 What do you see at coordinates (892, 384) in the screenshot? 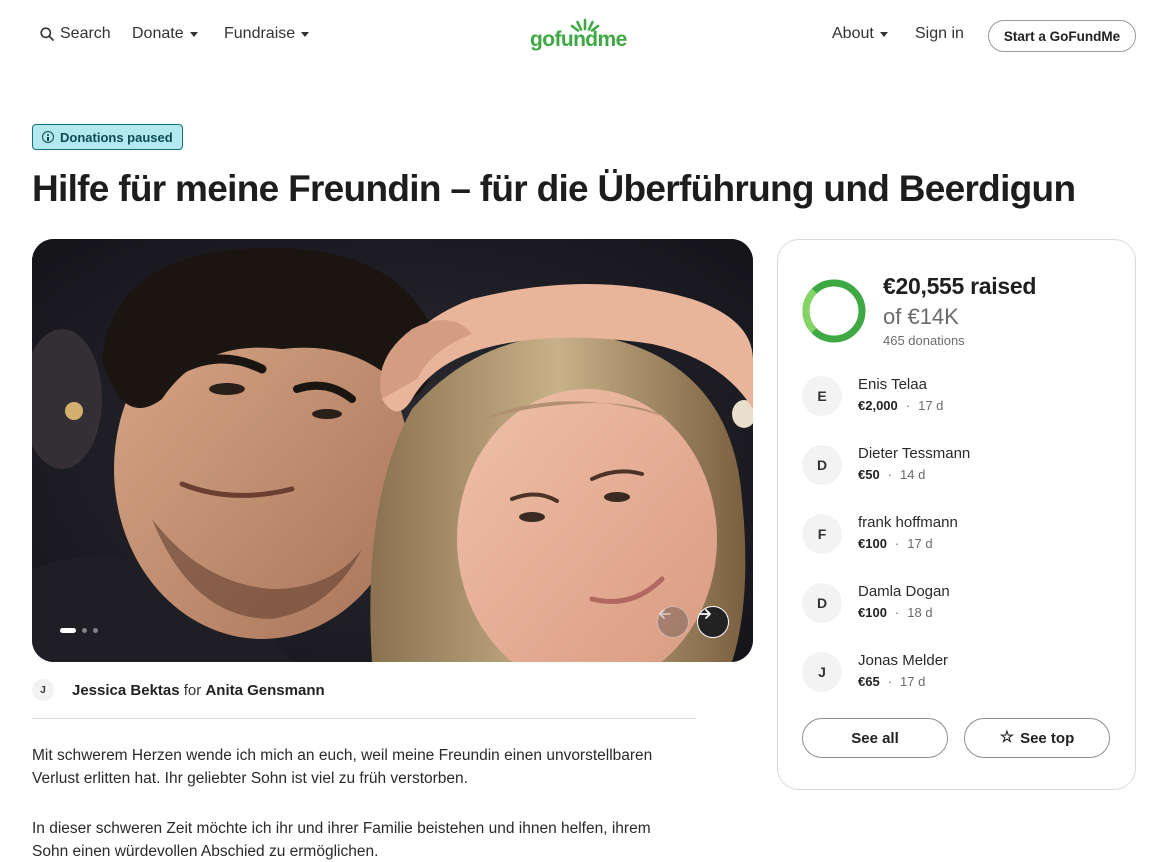
I see `donor-name: Enis Telaa` at bounding box center [892, 384].